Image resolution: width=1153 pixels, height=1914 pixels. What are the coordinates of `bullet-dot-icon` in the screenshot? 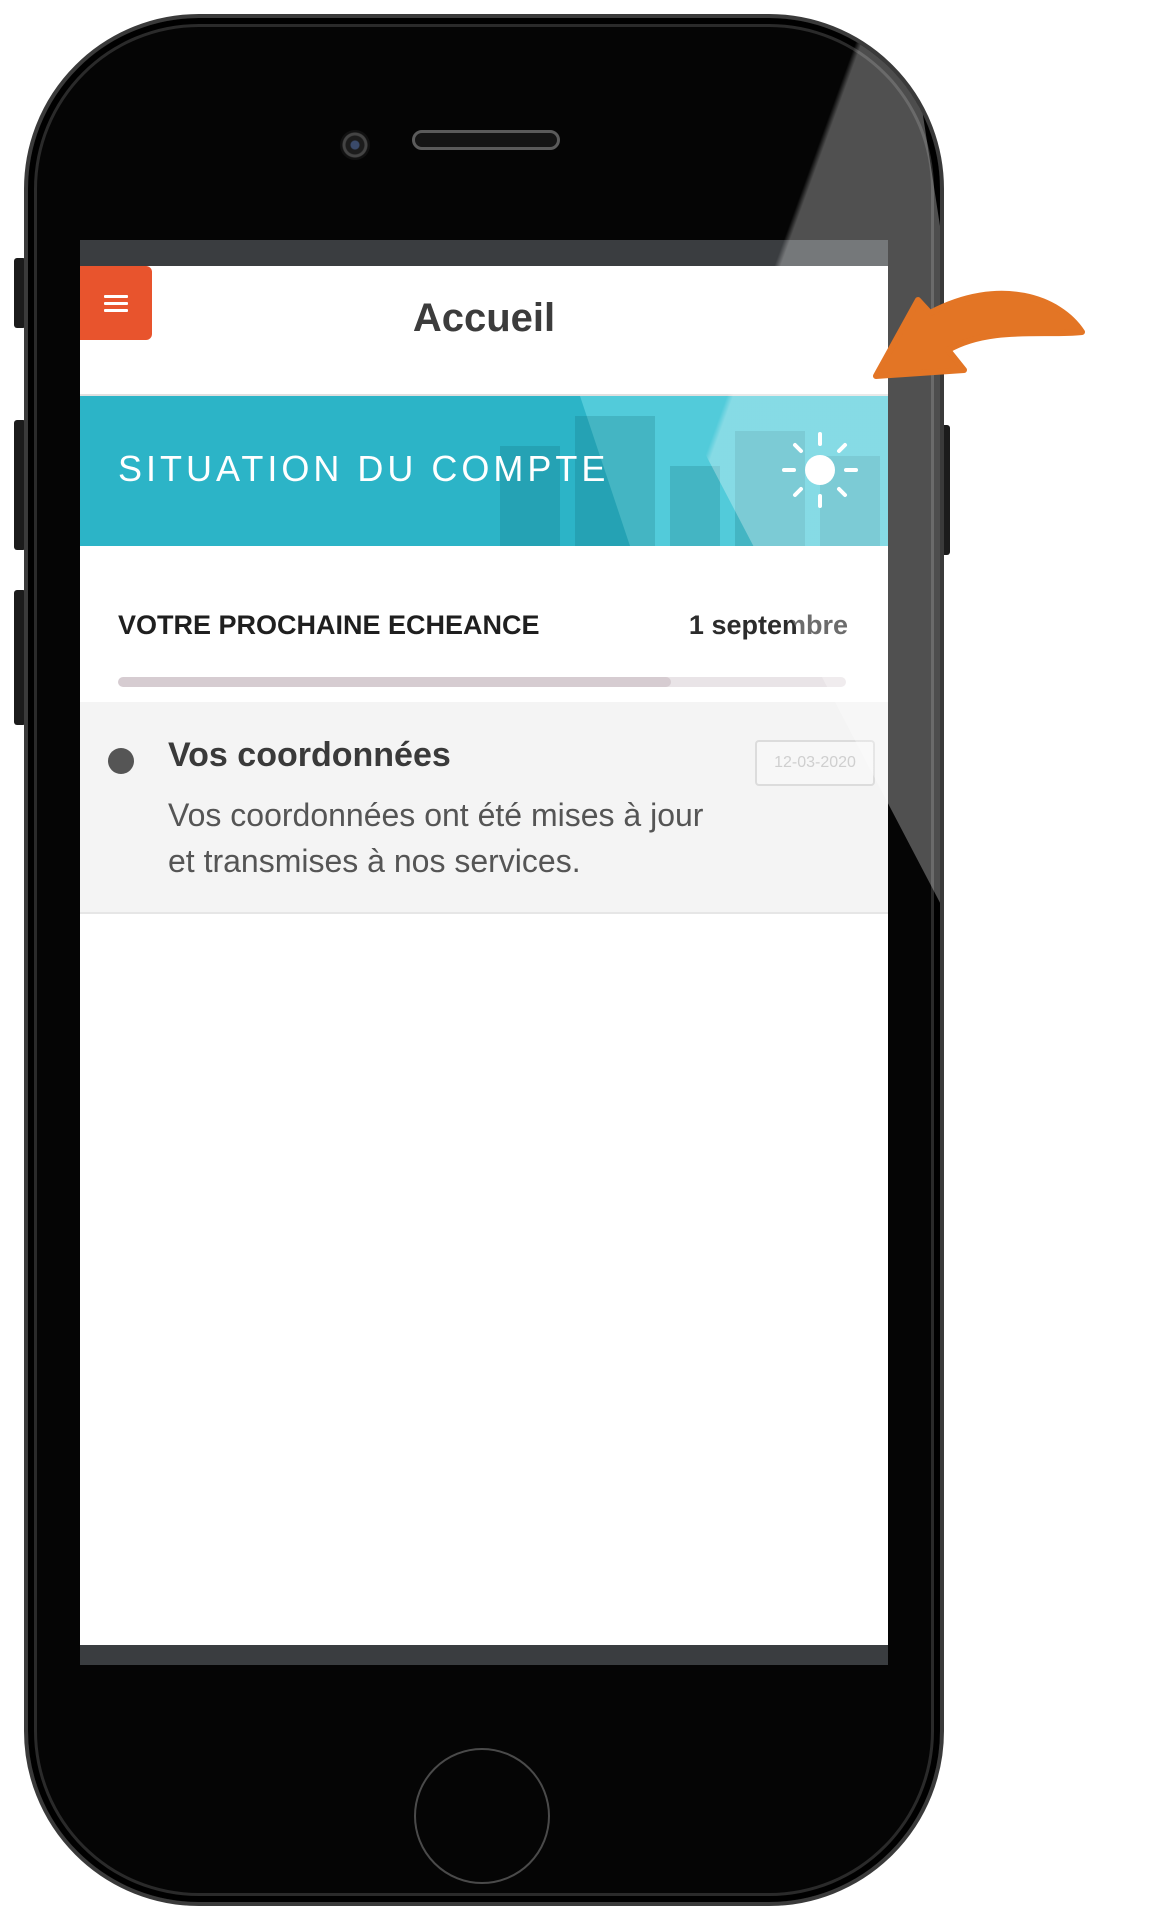 It's located at (121, 761).